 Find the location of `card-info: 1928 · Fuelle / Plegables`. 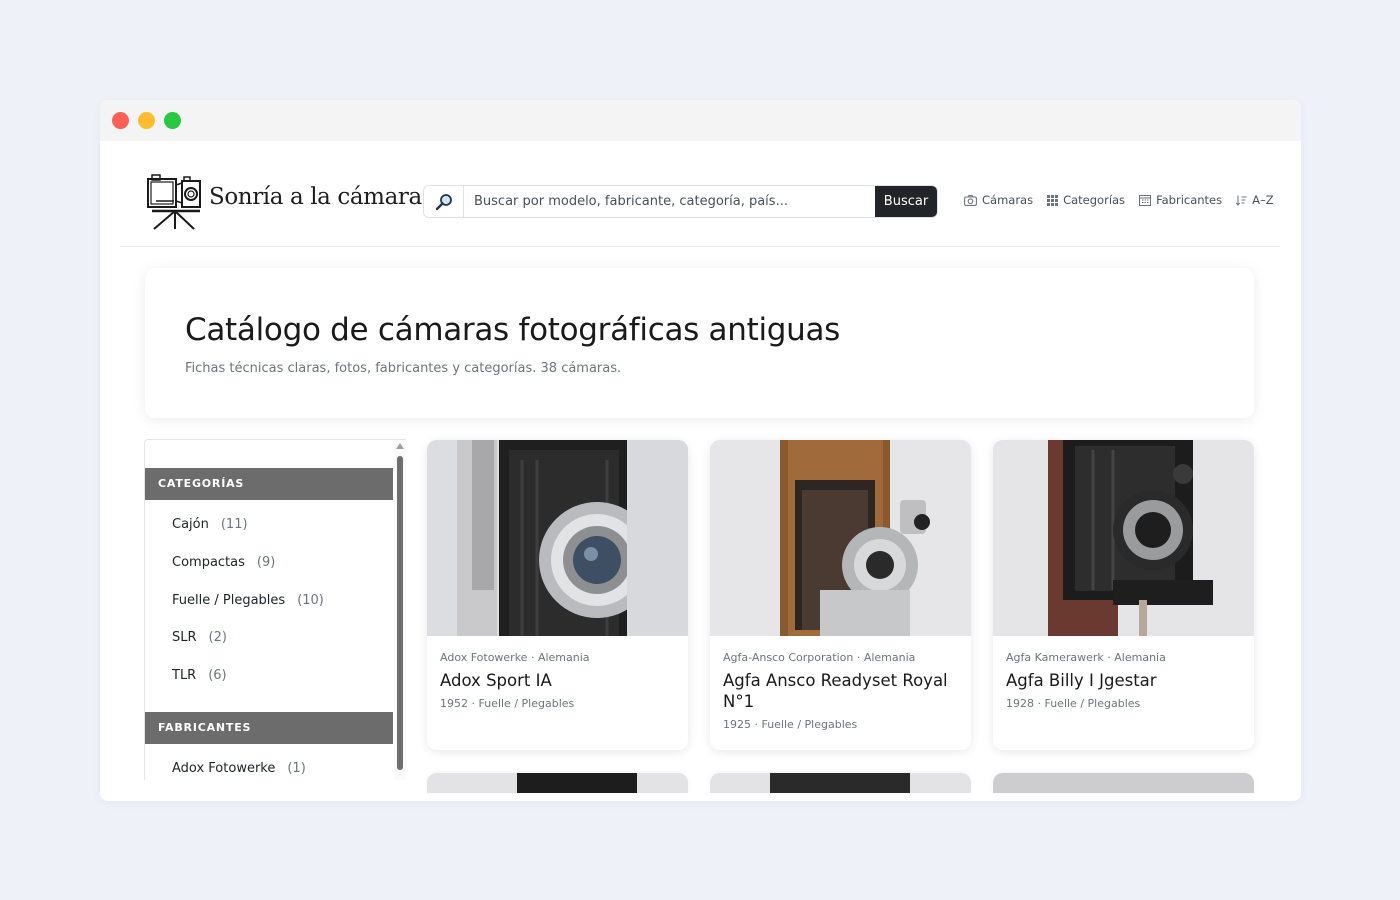

card-info: 1928 · Fuelle / Plegables is located at coordinates (1073, 703).